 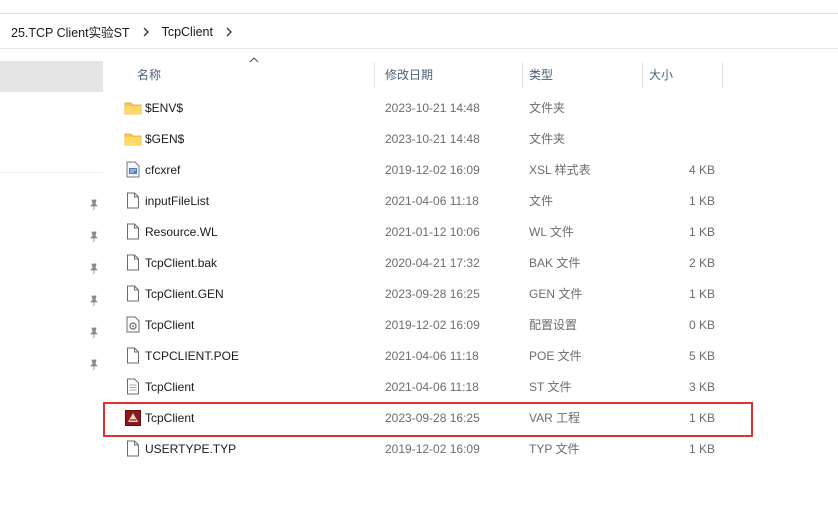 I want to click on file-row: $GEN$ 2023-10-21 14:48 文件夹, so click(x=475, y=138).